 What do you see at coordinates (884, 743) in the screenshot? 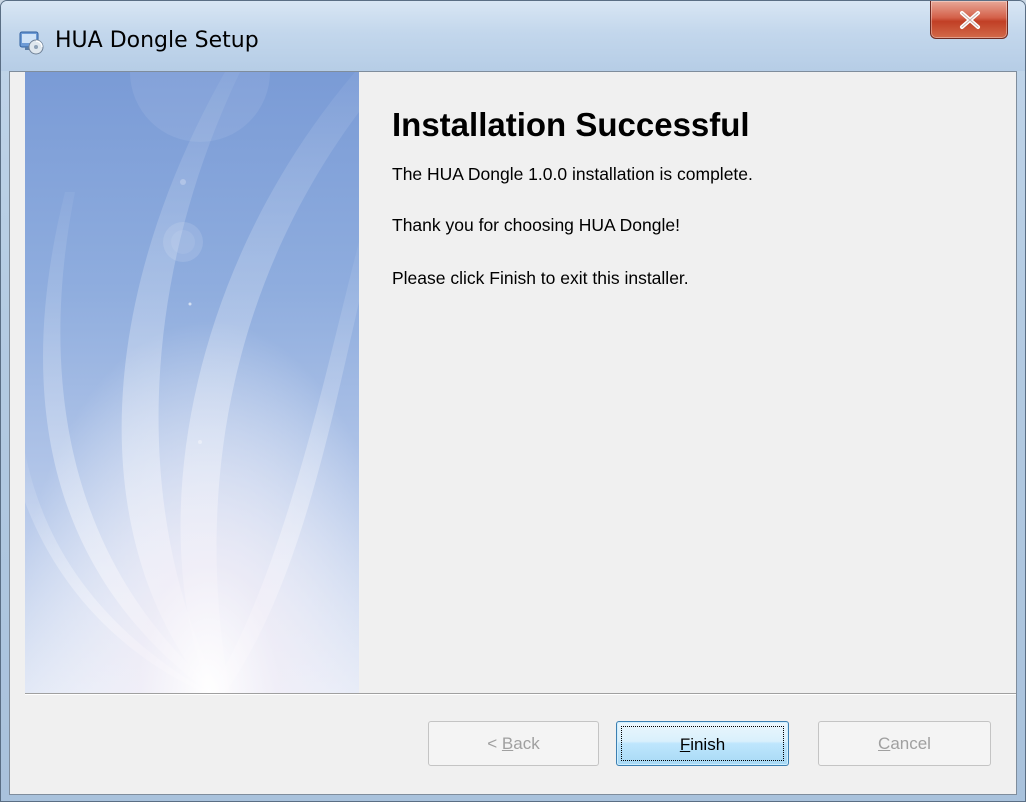
I see `cancel-button-accel: C` at bounding box center [884, 743].